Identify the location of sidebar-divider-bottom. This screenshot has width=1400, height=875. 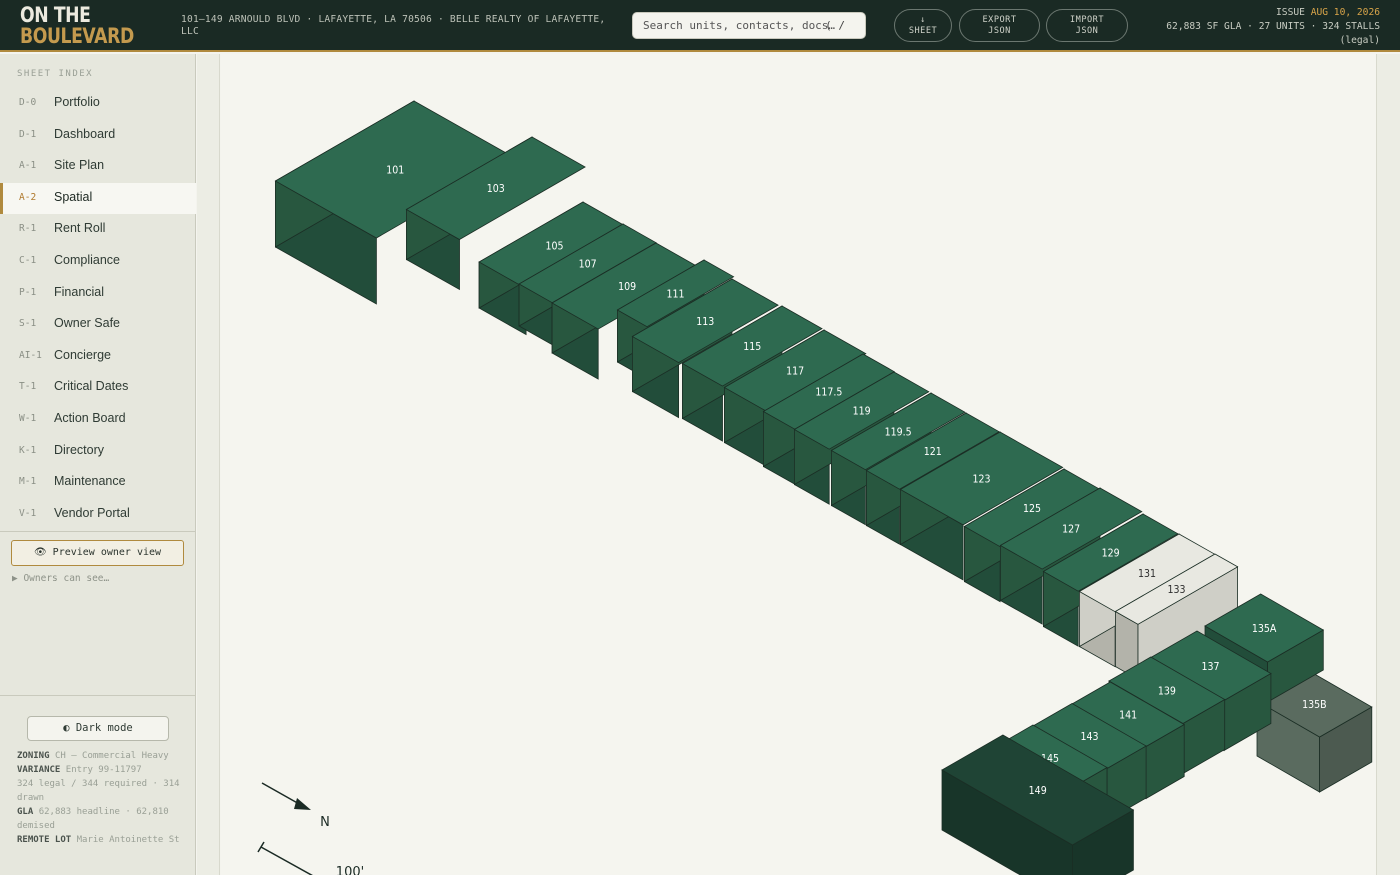
(98, 695).